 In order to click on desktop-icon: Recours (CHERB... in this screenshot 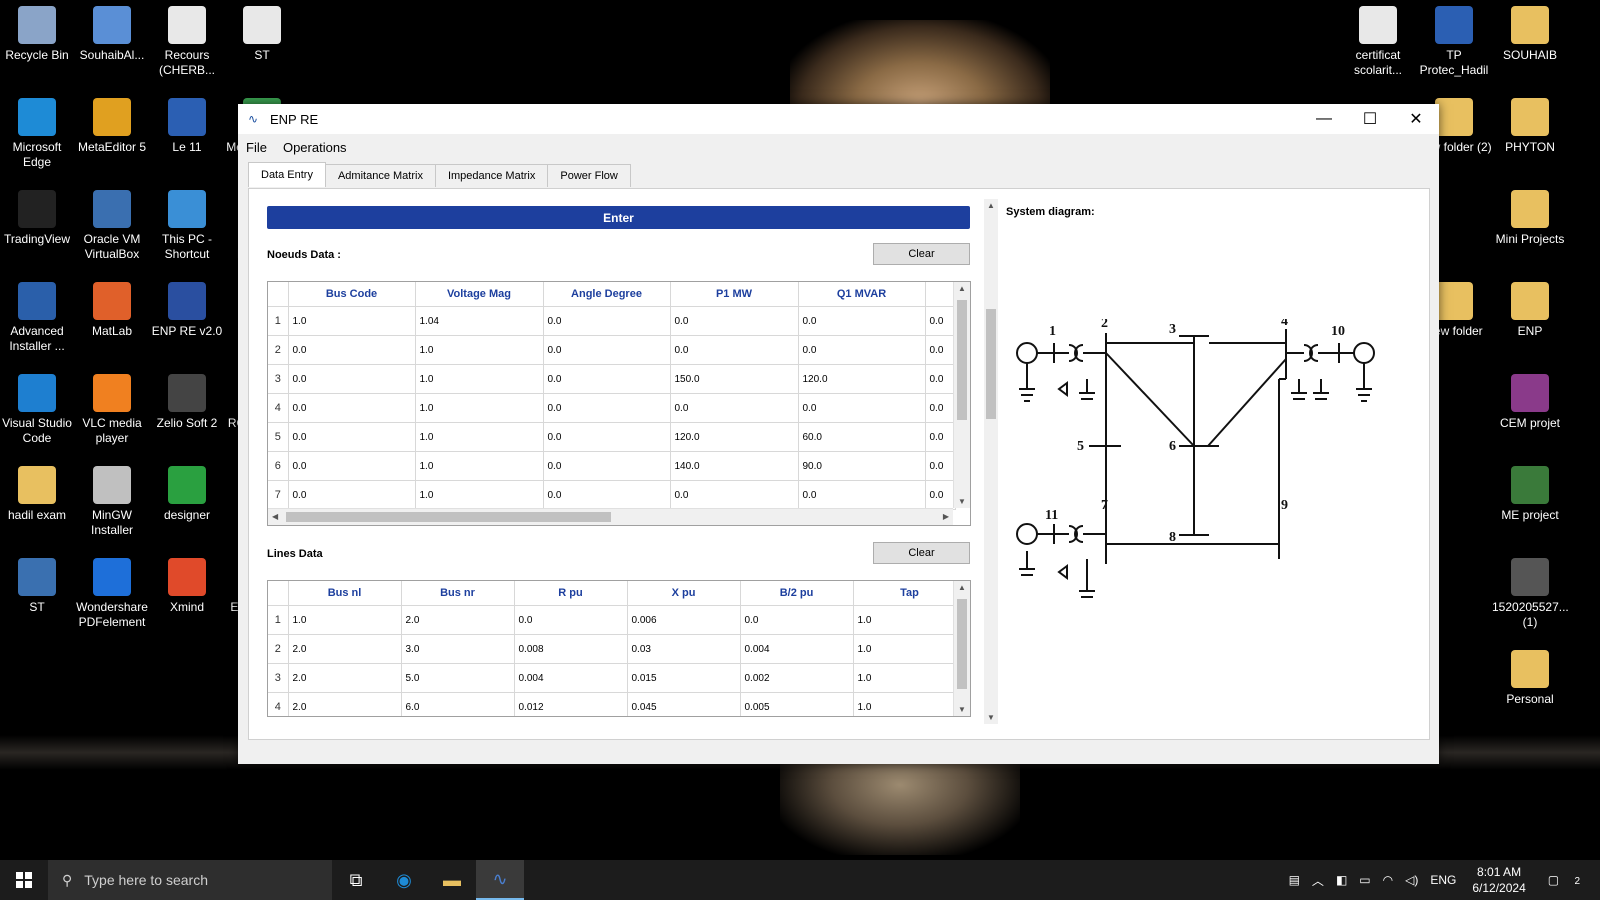, I will do `click(187, 42)`.